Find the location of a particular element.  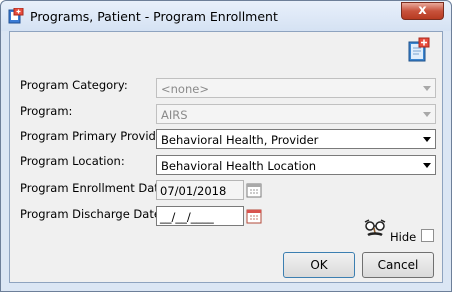

hide-checkbox is located at coordinates (427, 235).